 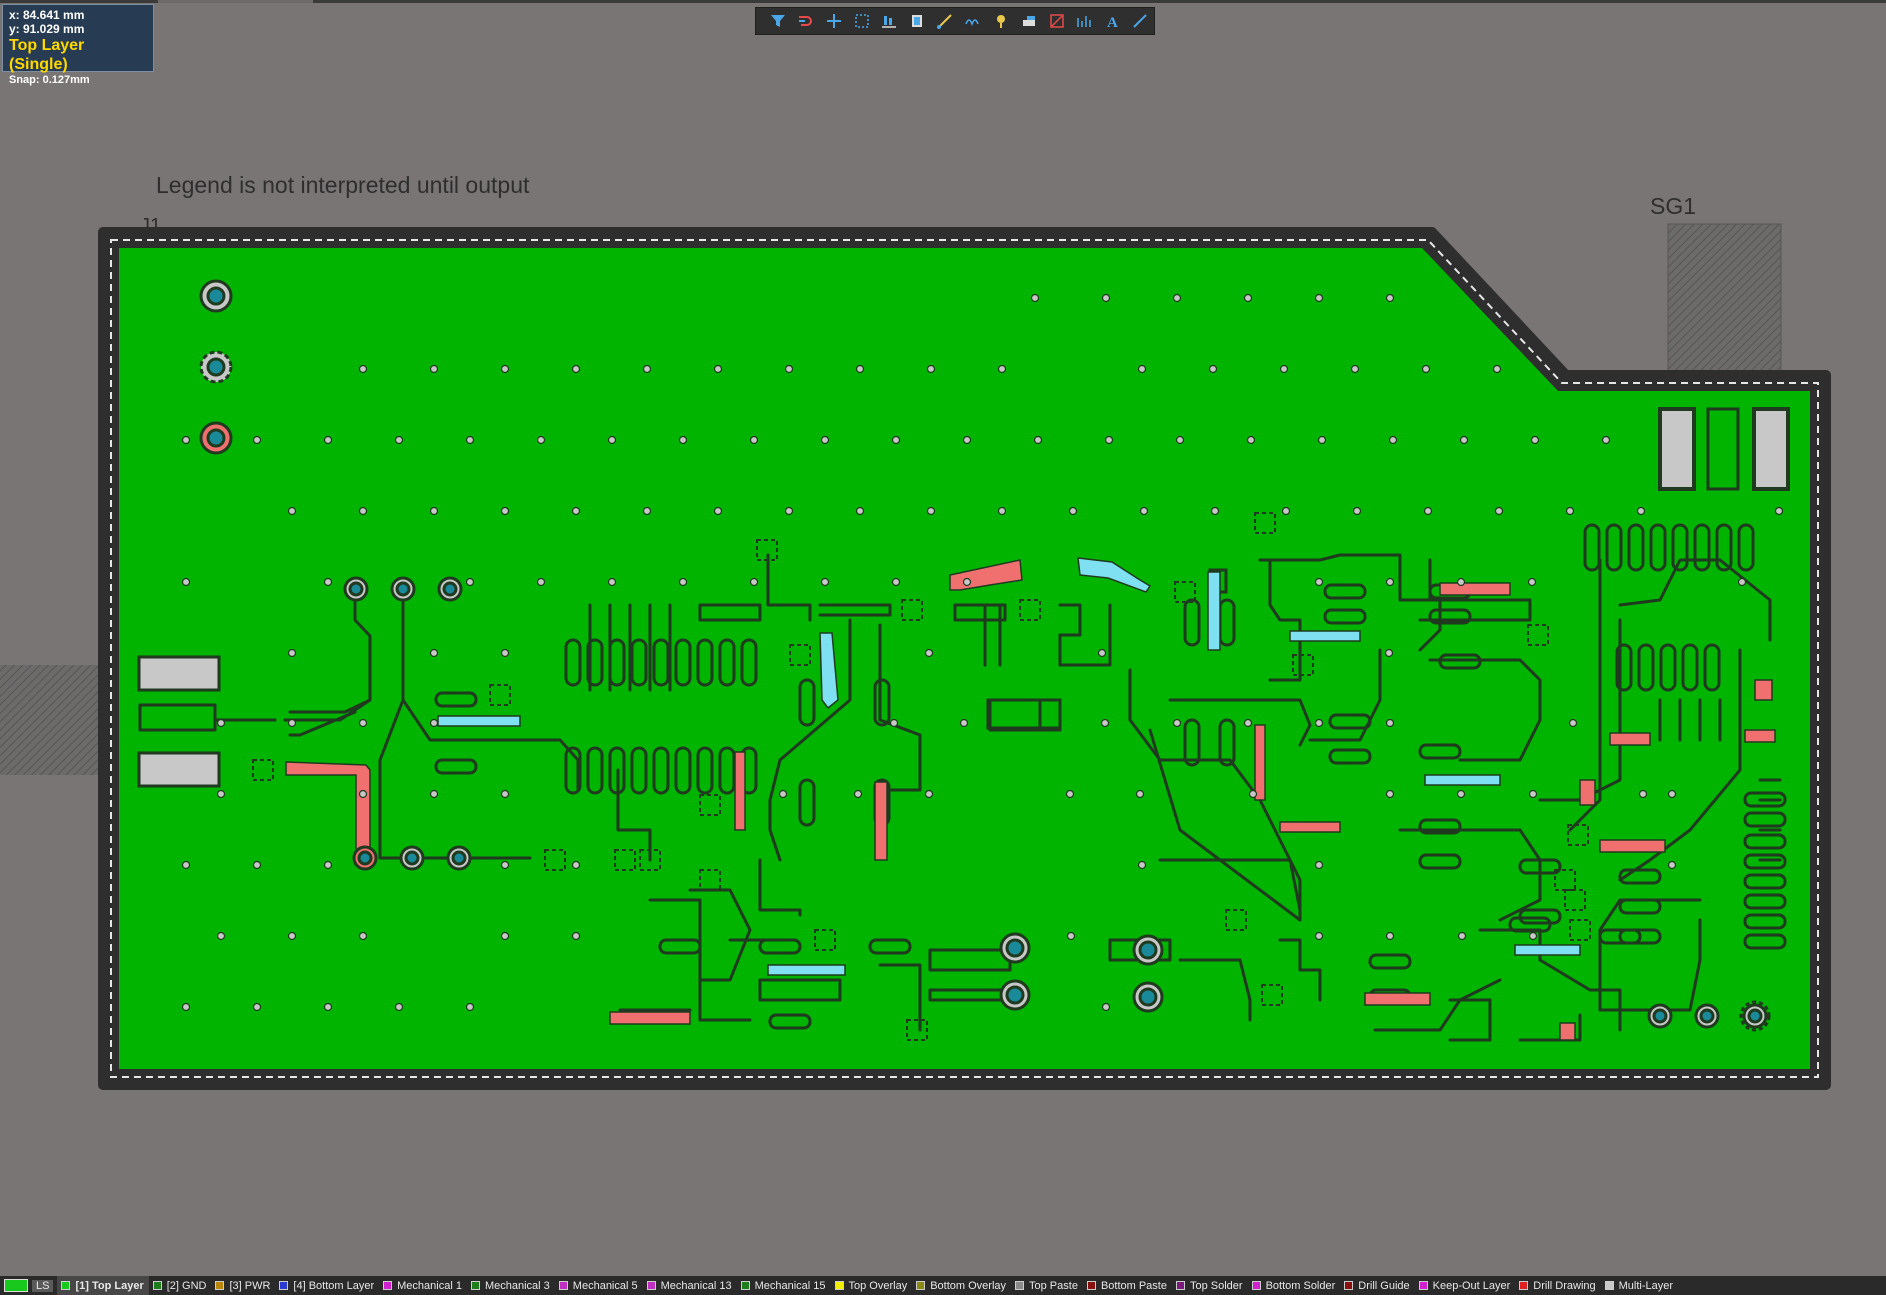 What do you see at coordinates (784, 1285) in the screenshot?
I see `layer-tab: Mechanical 15` at bounding box center [784, 1285].